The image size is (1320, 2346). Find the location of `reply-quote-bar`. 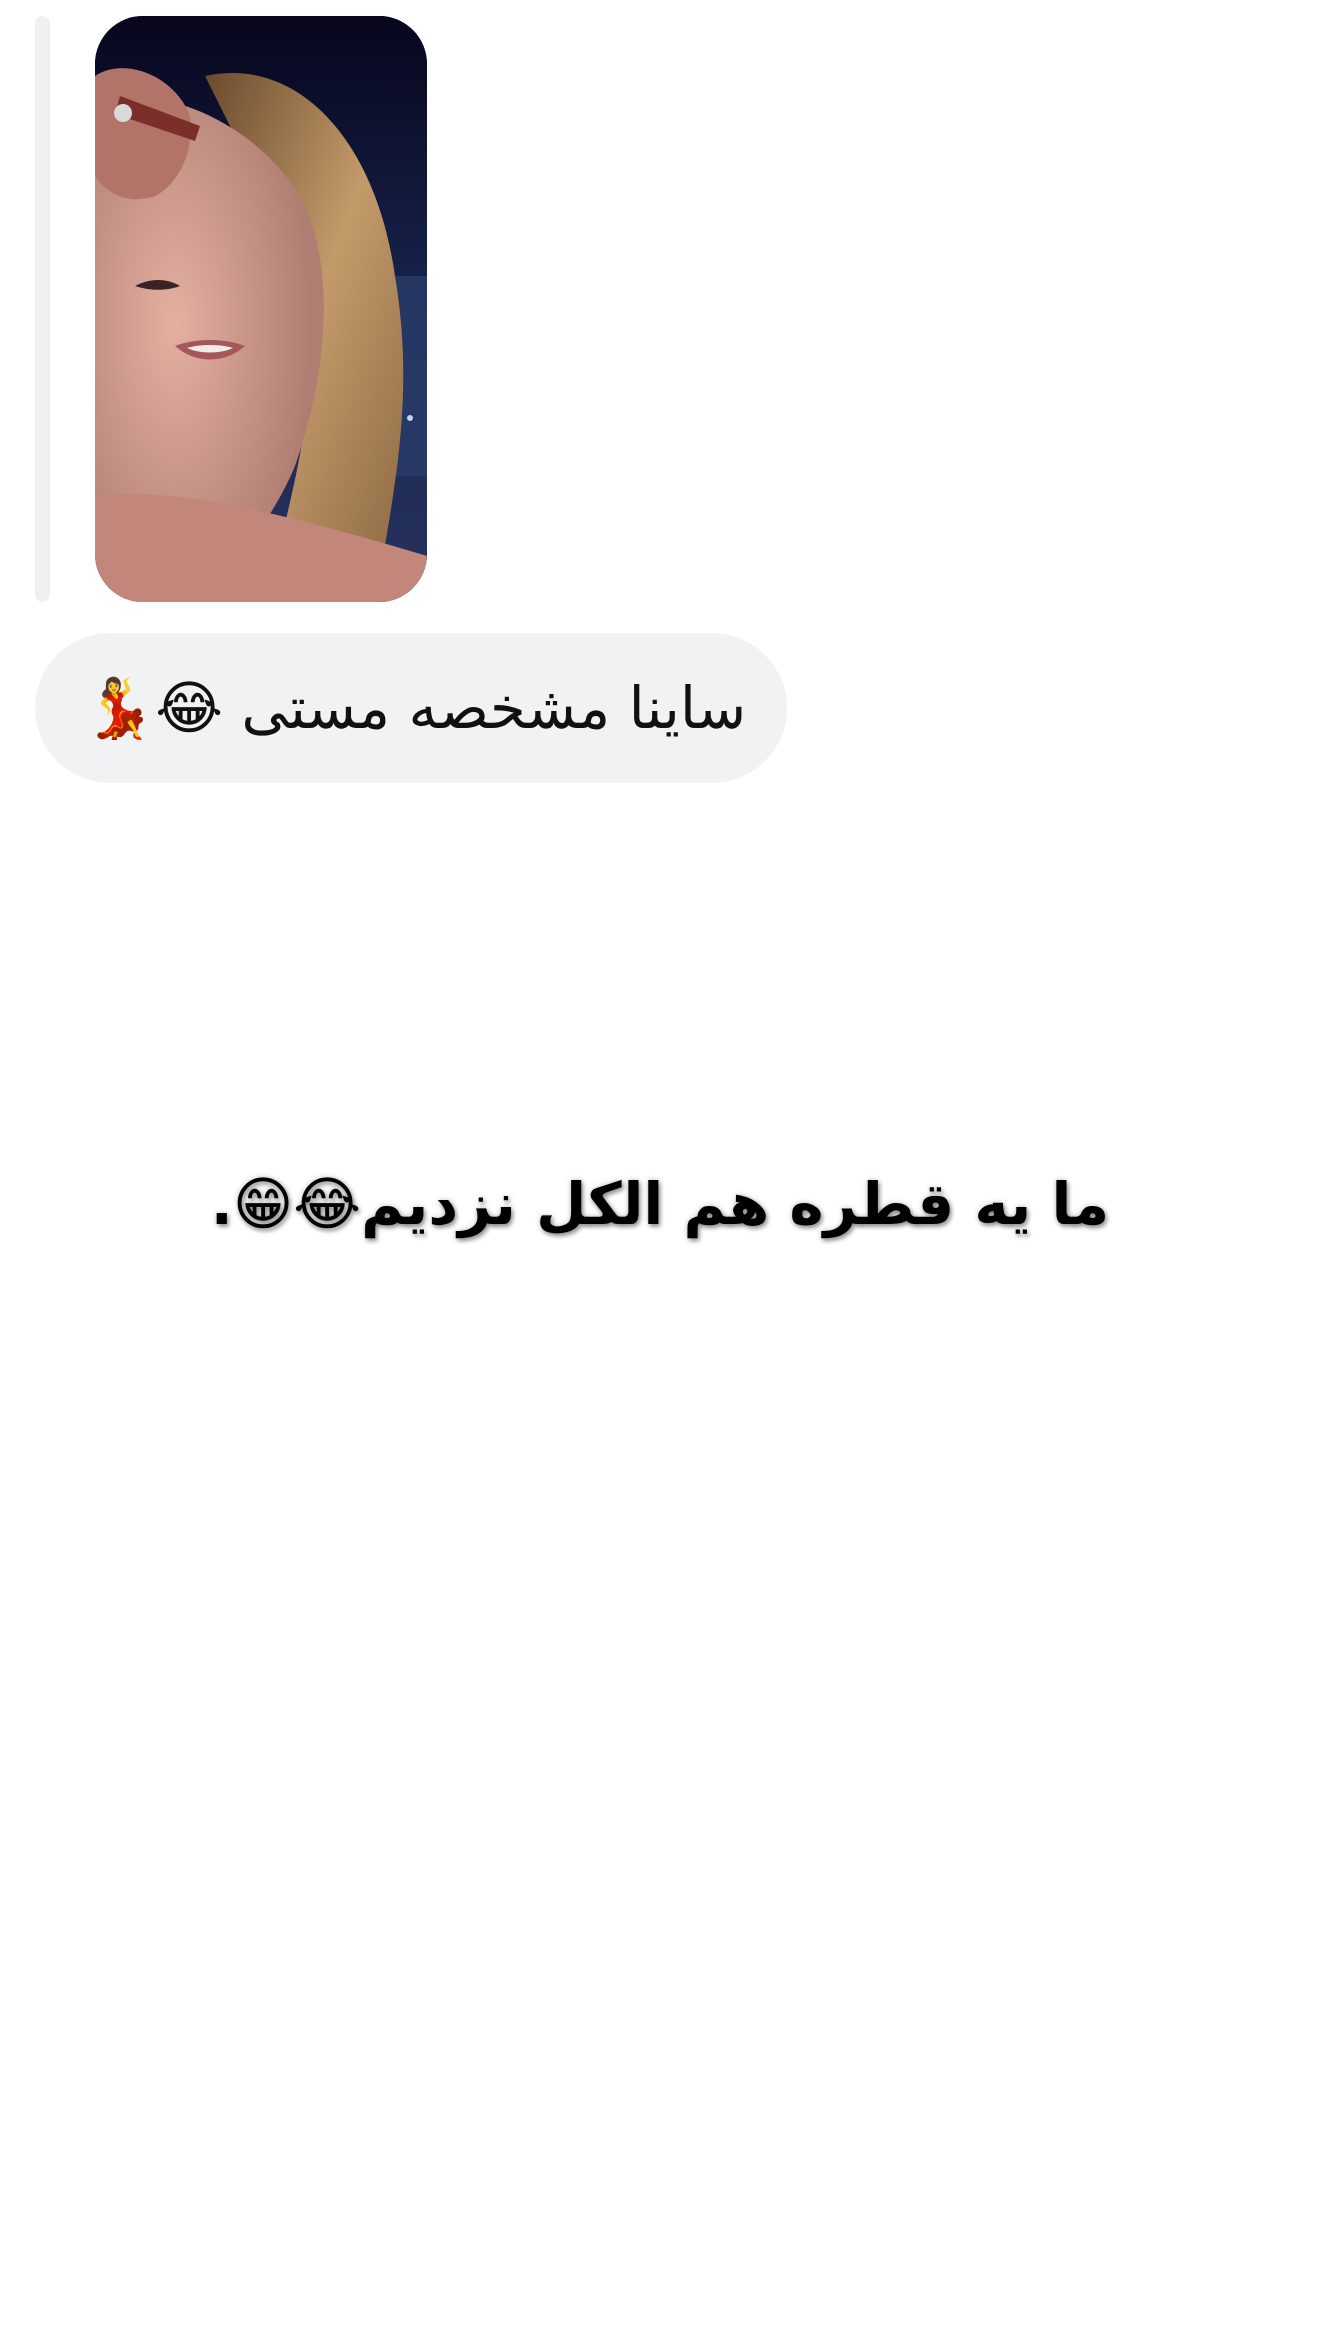

reply-quote-bar is located at coordinates (42, 309).